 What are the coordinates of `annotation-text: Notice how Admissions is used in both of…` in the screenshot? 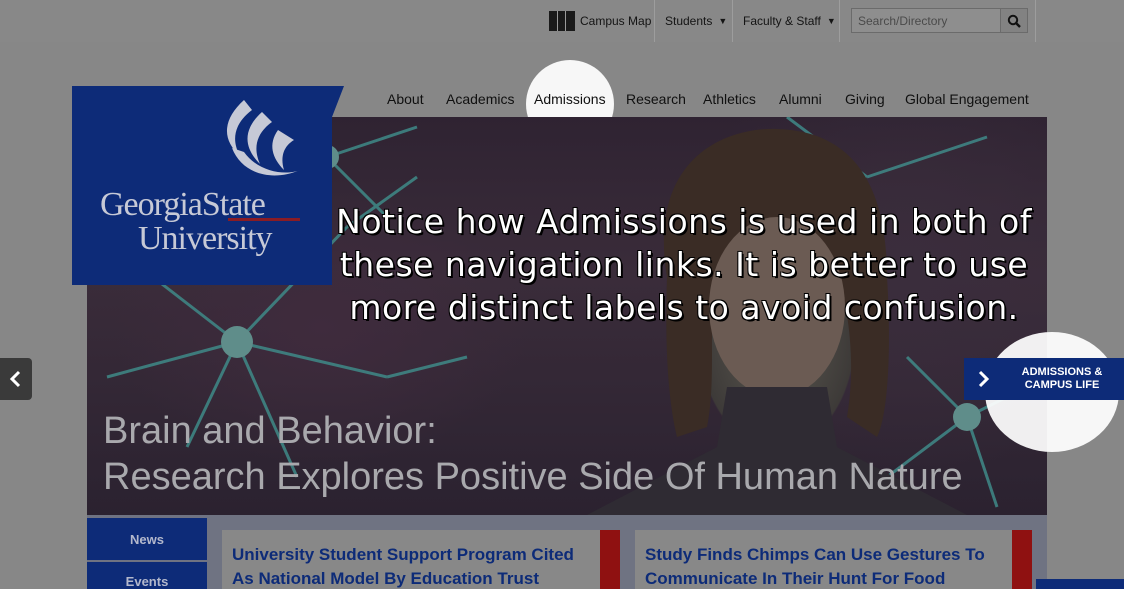 It's located at (684, 264).